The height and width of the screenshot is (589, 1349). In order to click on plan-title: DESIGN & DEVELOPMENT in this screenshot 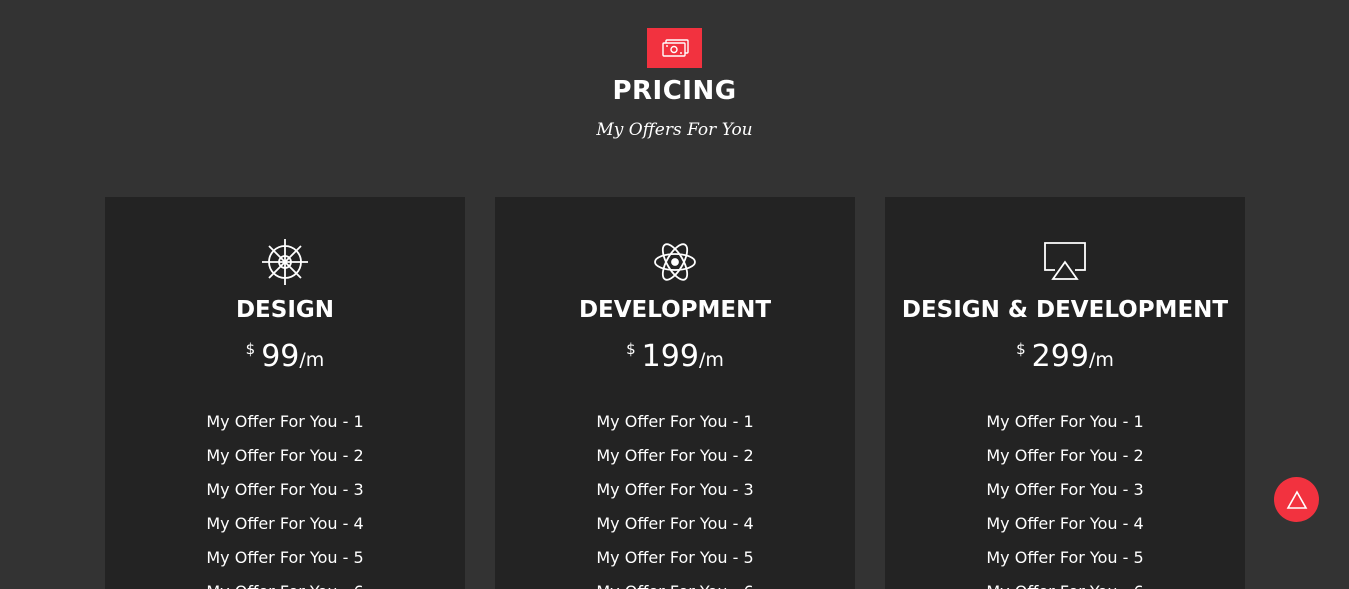, I will do `click(1065, 310)`.